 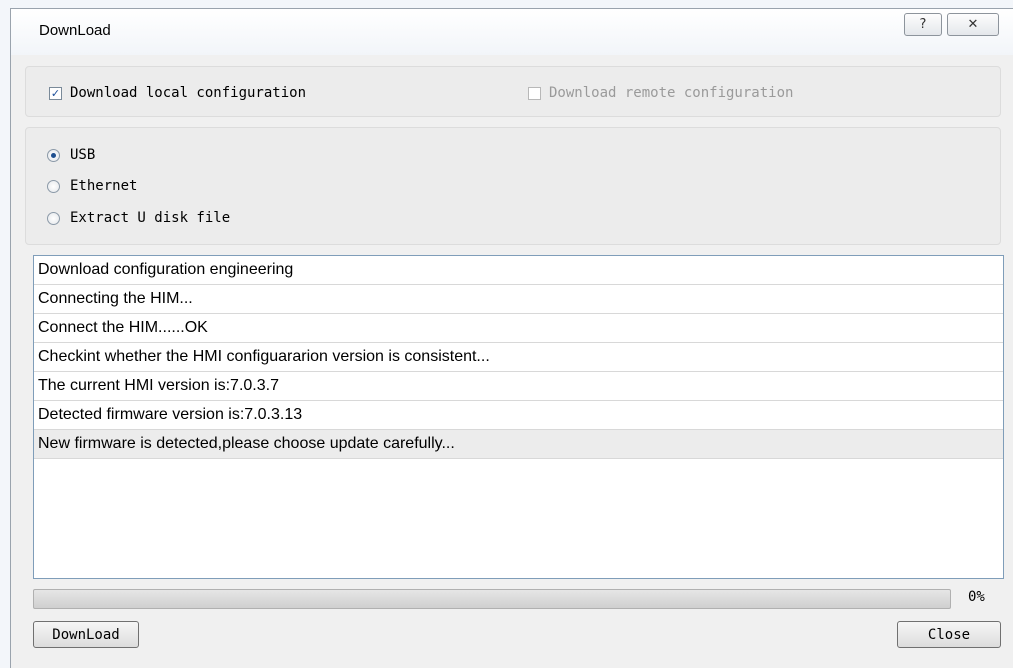 What do you see at coordinates (83, 155) in the screenshot?
I see `radio-usb-label: USB` at bounding box center [83, 155].